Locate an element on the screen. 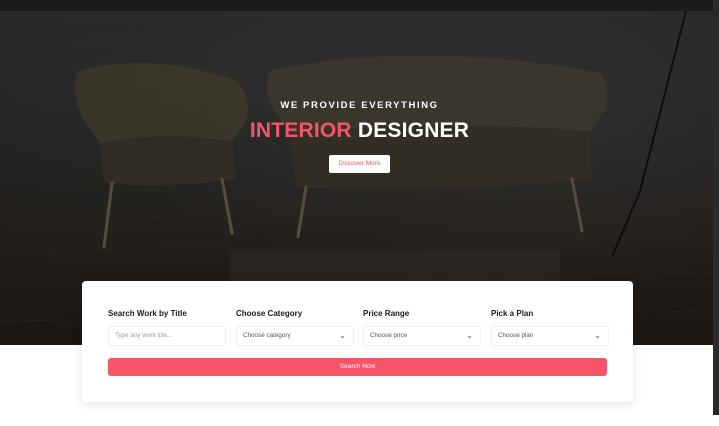 Image resolution: width=719 pixels, height=426 pixels. title-search-label: Search Work by Title is located at coordinates (147, 313).